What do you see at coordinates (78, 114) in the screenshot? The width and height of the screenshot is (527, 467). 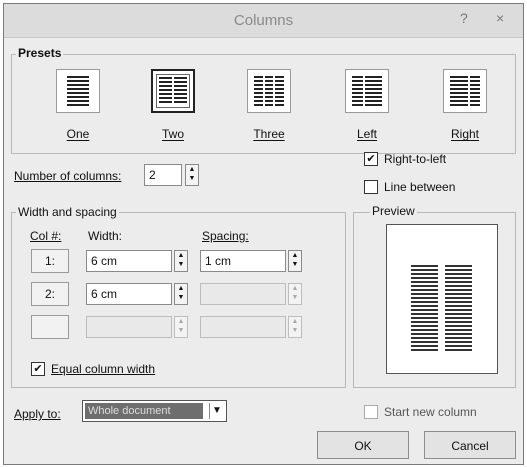 I see `preset-one: One` at bounding box center [78, 114].